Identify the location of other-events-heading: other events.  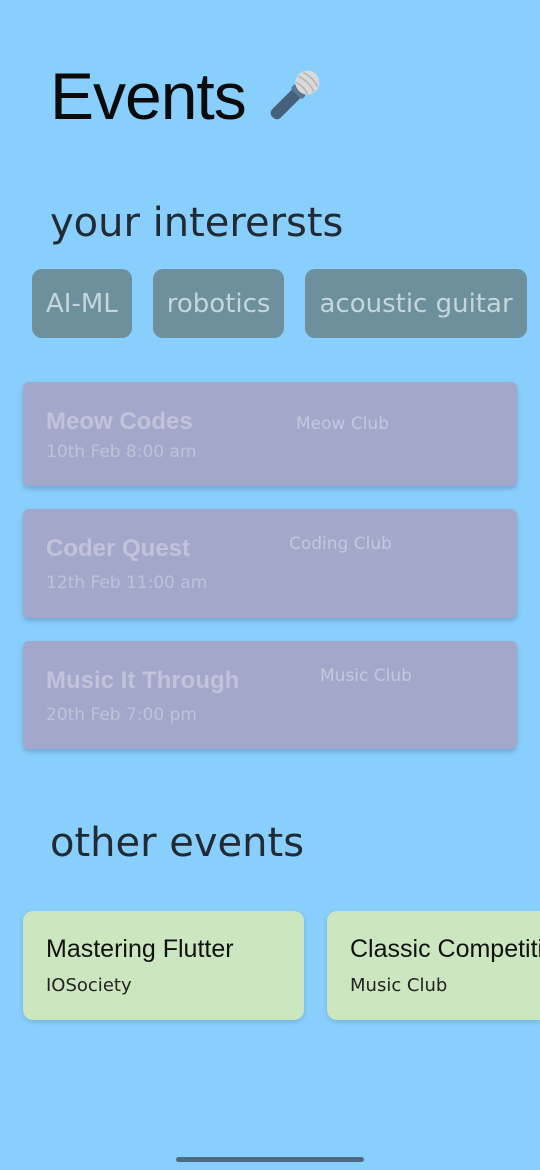
(177, 843).